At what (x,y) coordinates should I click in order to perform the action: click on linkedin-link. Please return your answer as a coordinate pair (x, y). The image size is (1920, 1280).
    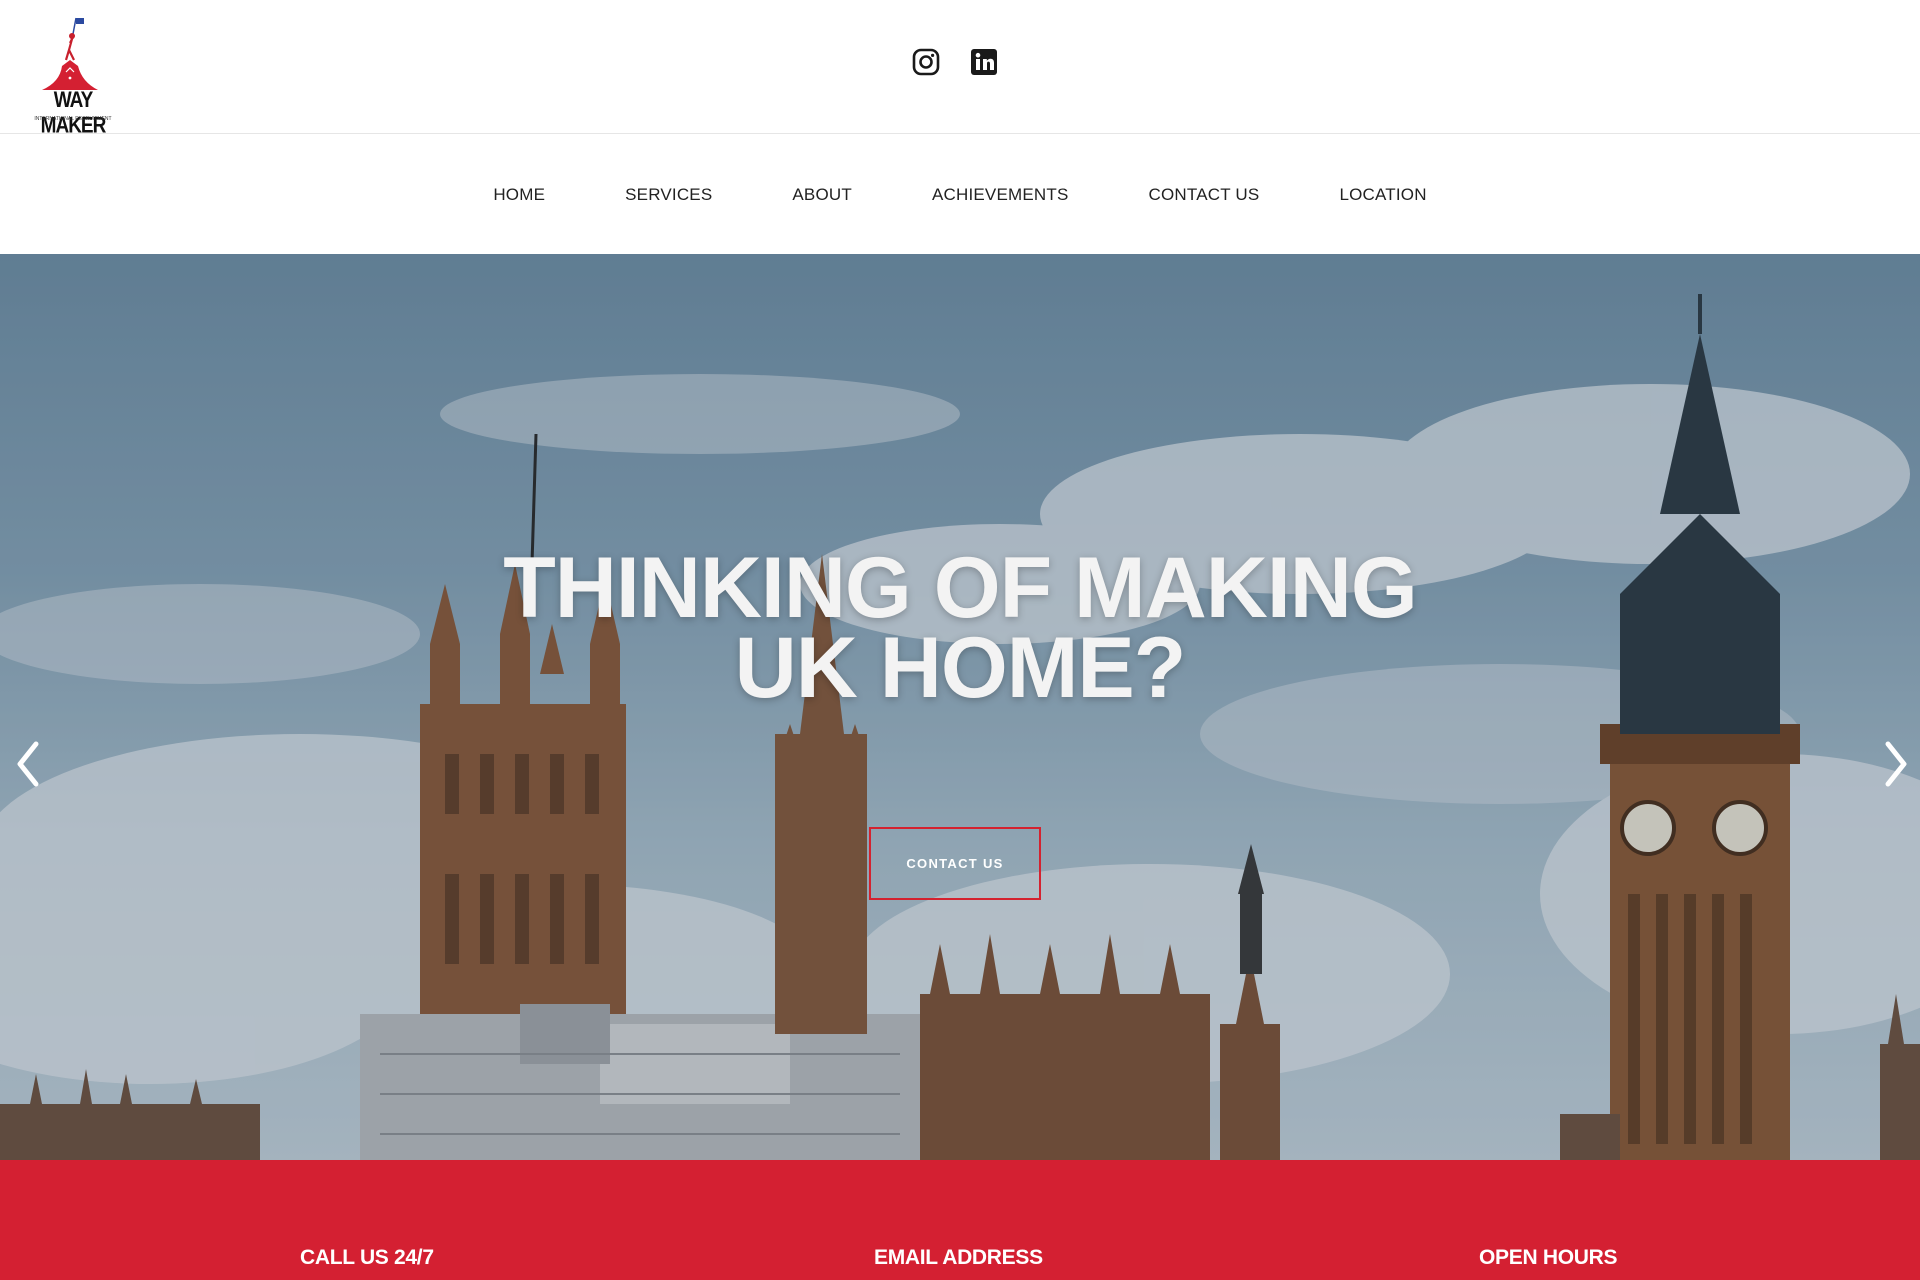
    Looking at the image, I should click on (984, 62).